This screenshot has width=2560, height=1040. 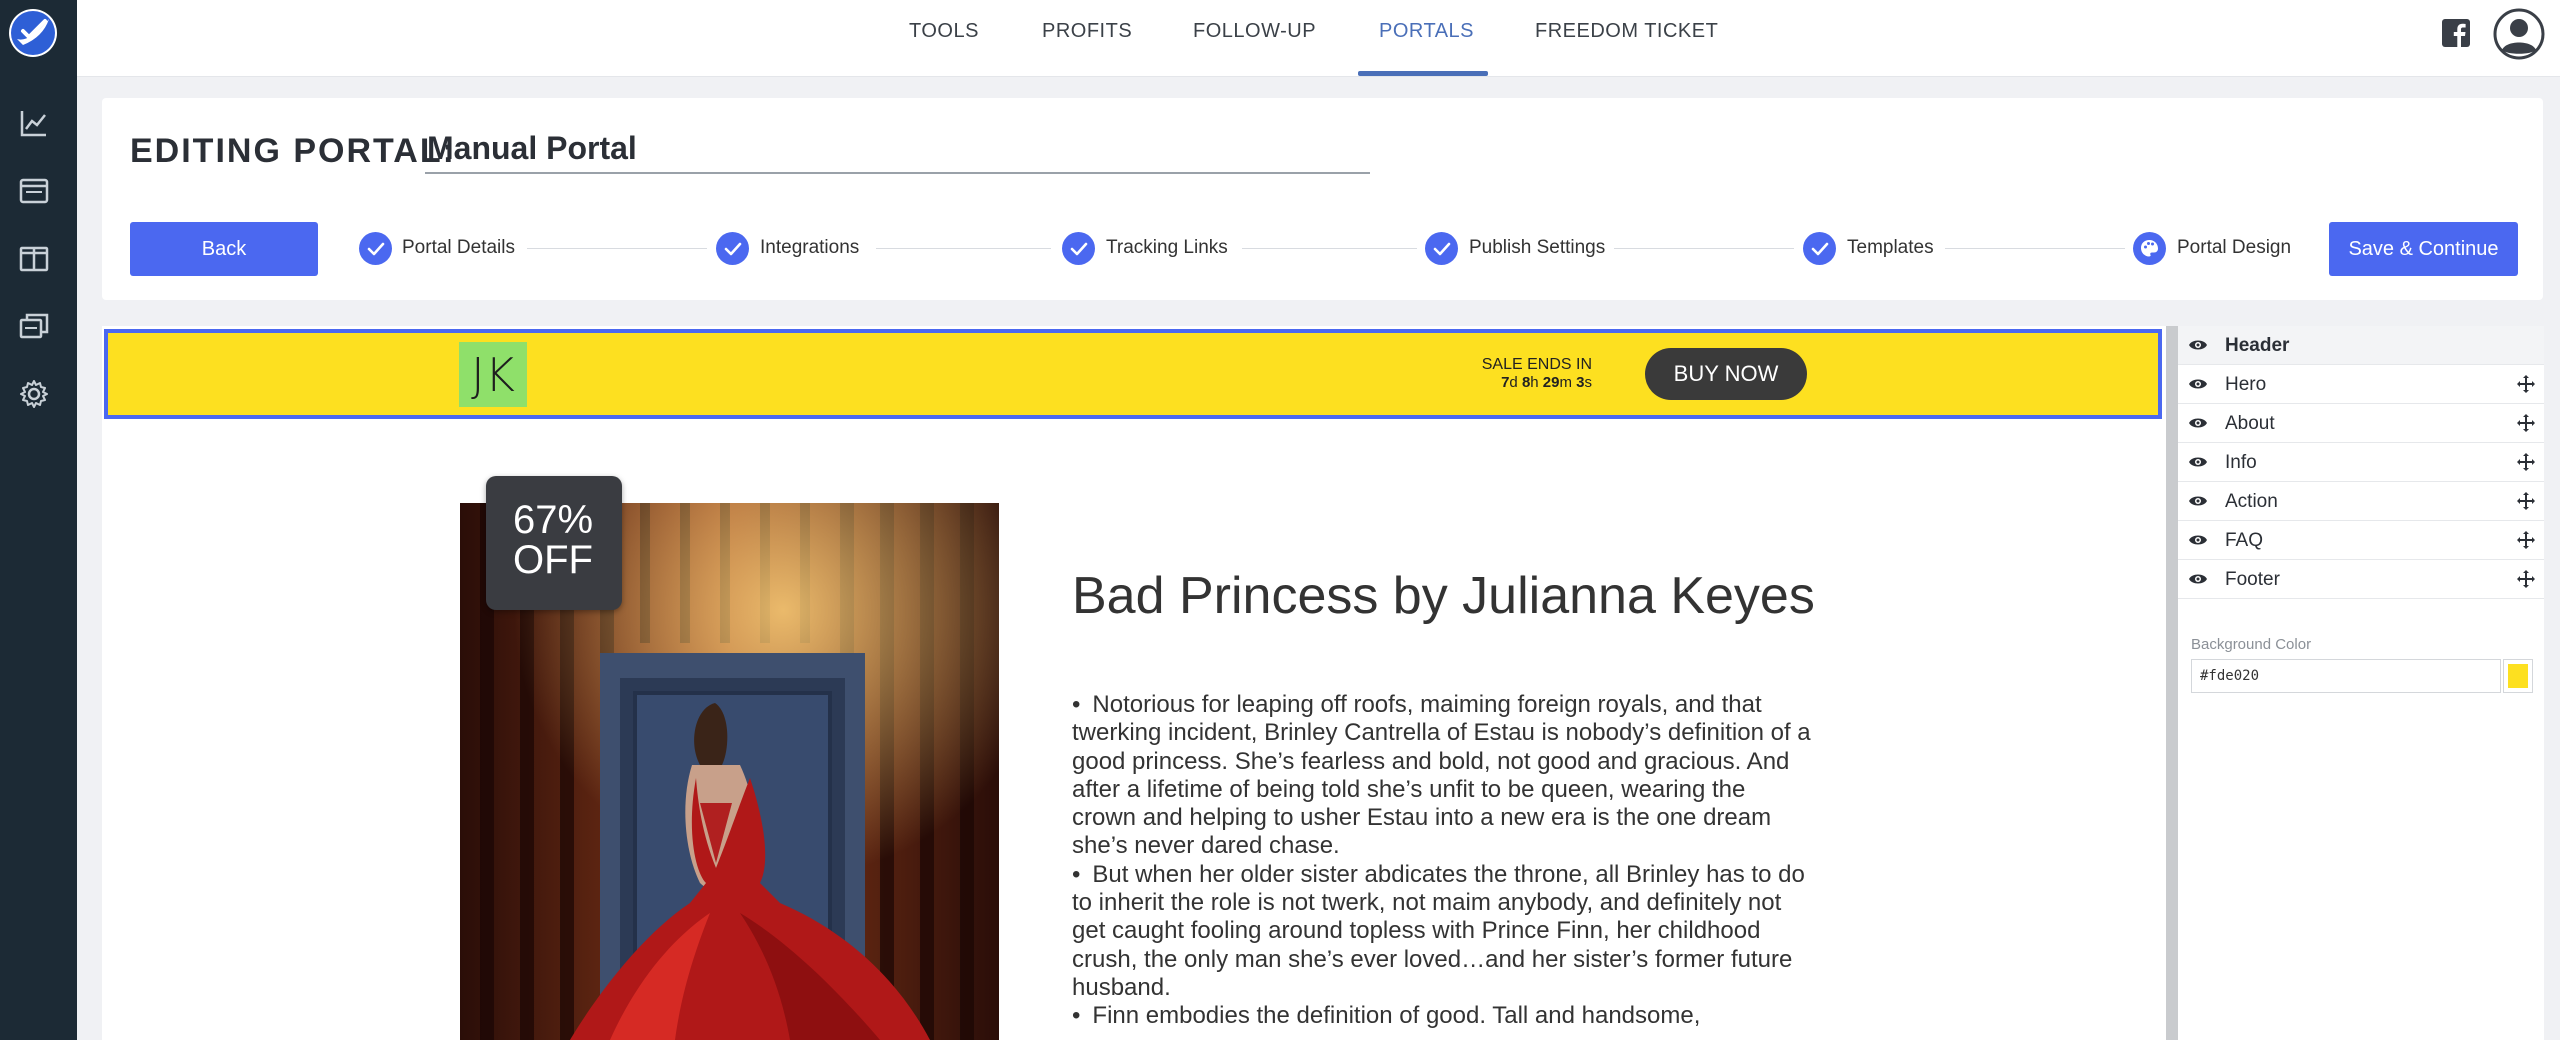 I want to click on analytics-icon, so click(x=34, y=123).